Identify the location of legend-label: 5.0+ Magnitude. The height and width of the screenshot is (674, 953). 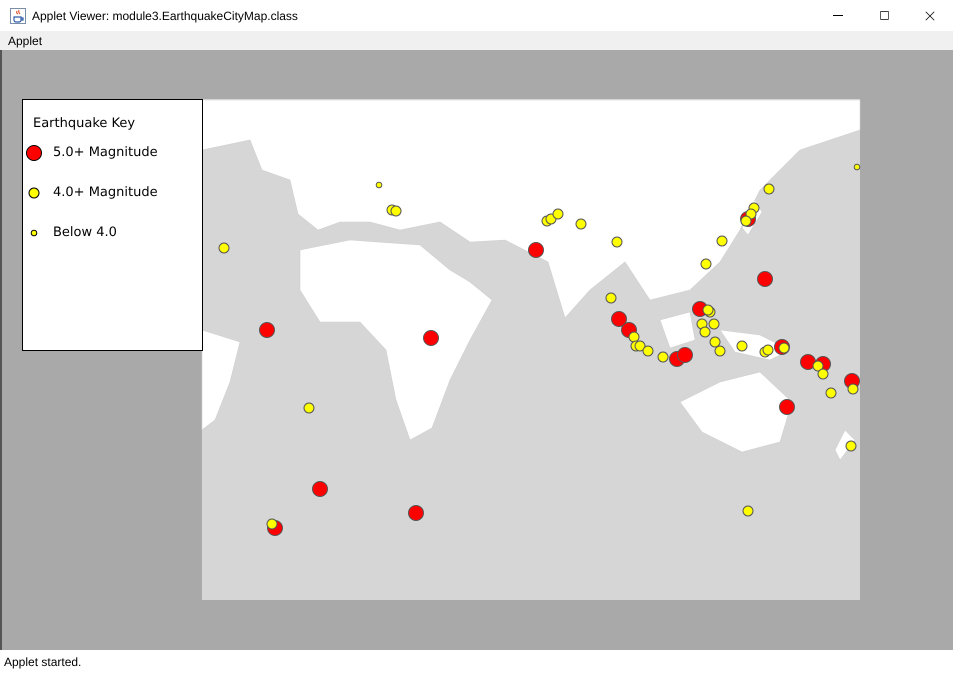
(105, 153).